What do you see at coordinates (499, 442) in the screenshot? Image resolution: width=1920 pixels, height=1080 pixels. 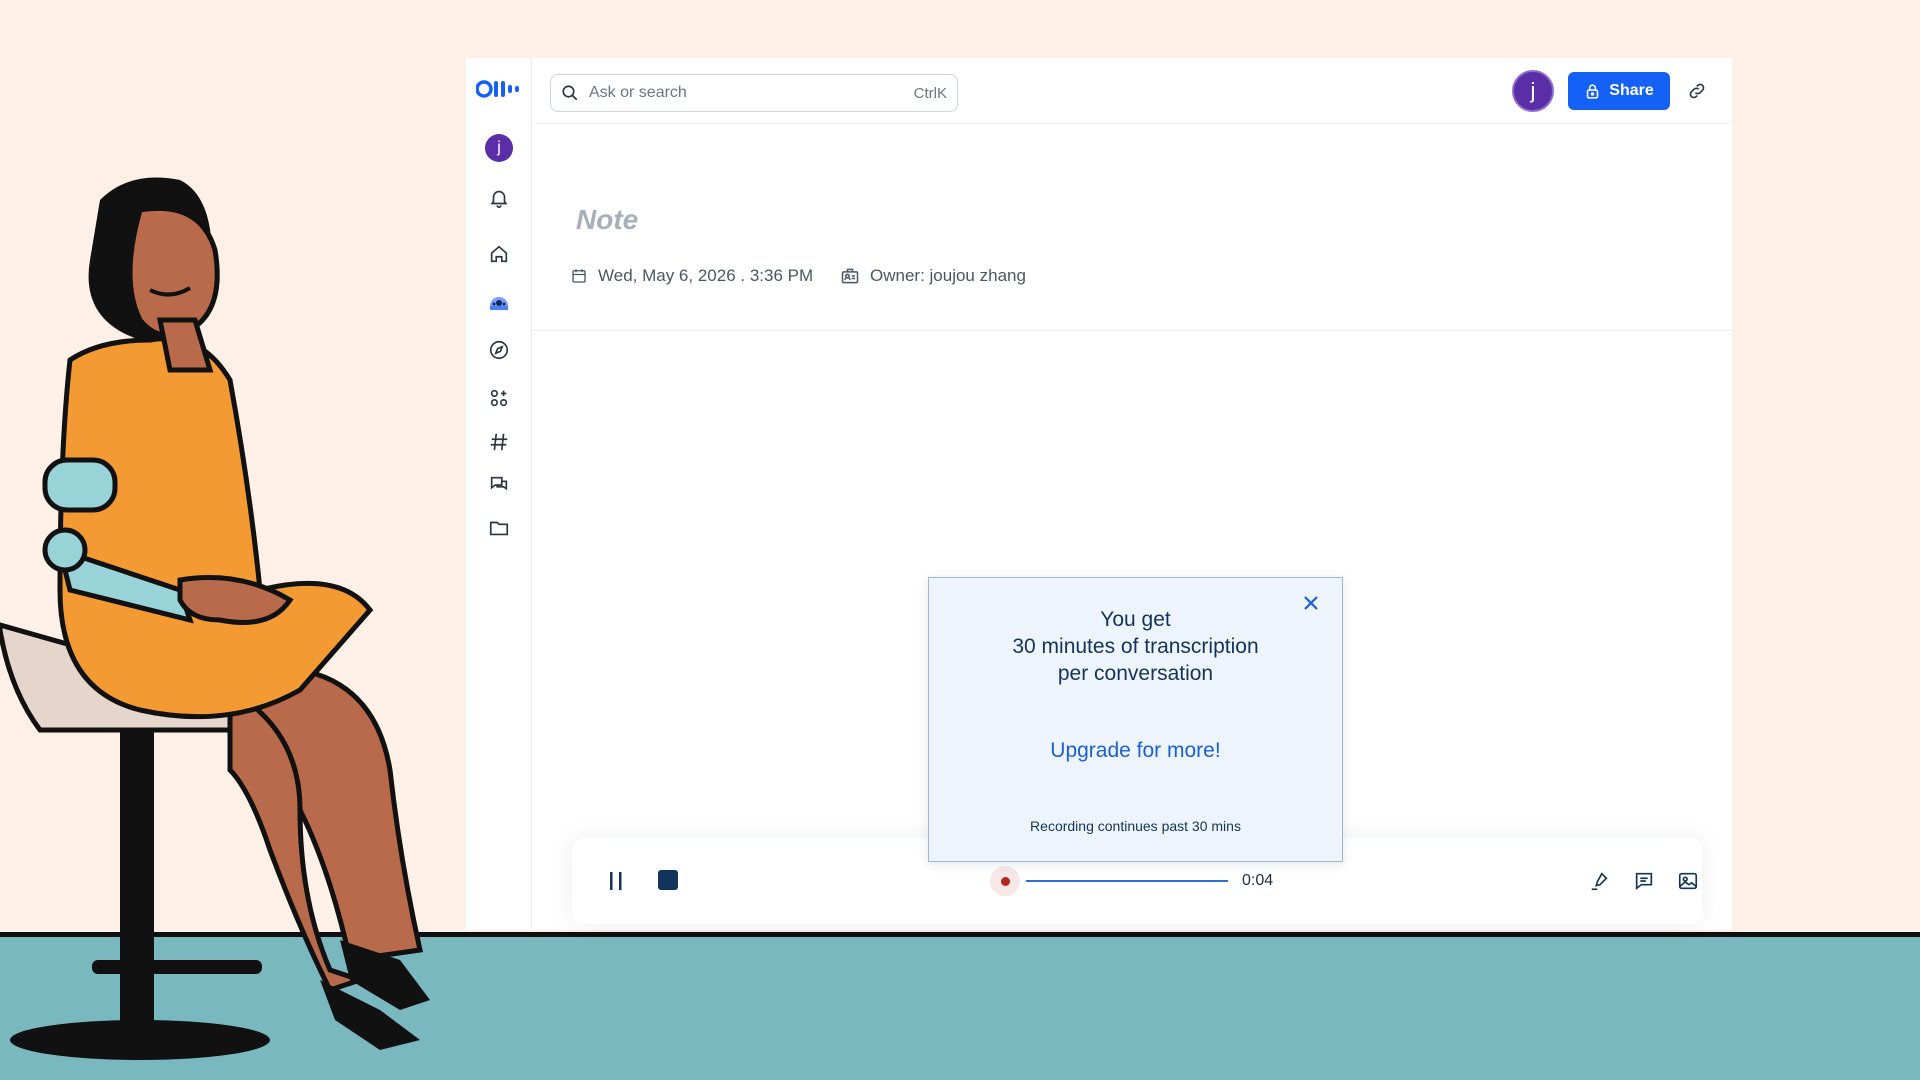 I see `hash-icon` at bounding box center [499, 442].